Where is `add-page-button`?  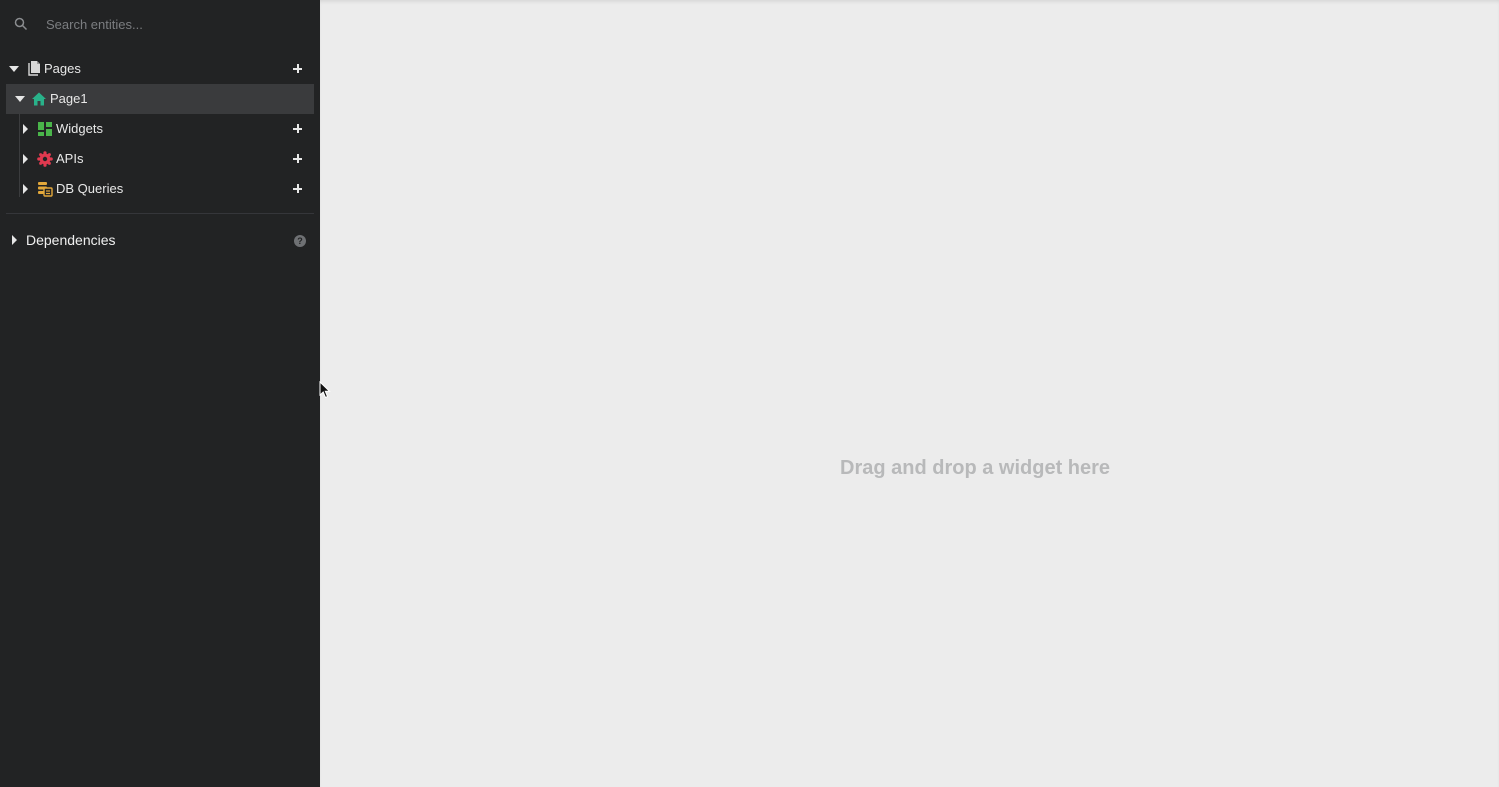
add-page-button is located at coordinates (298, 69).